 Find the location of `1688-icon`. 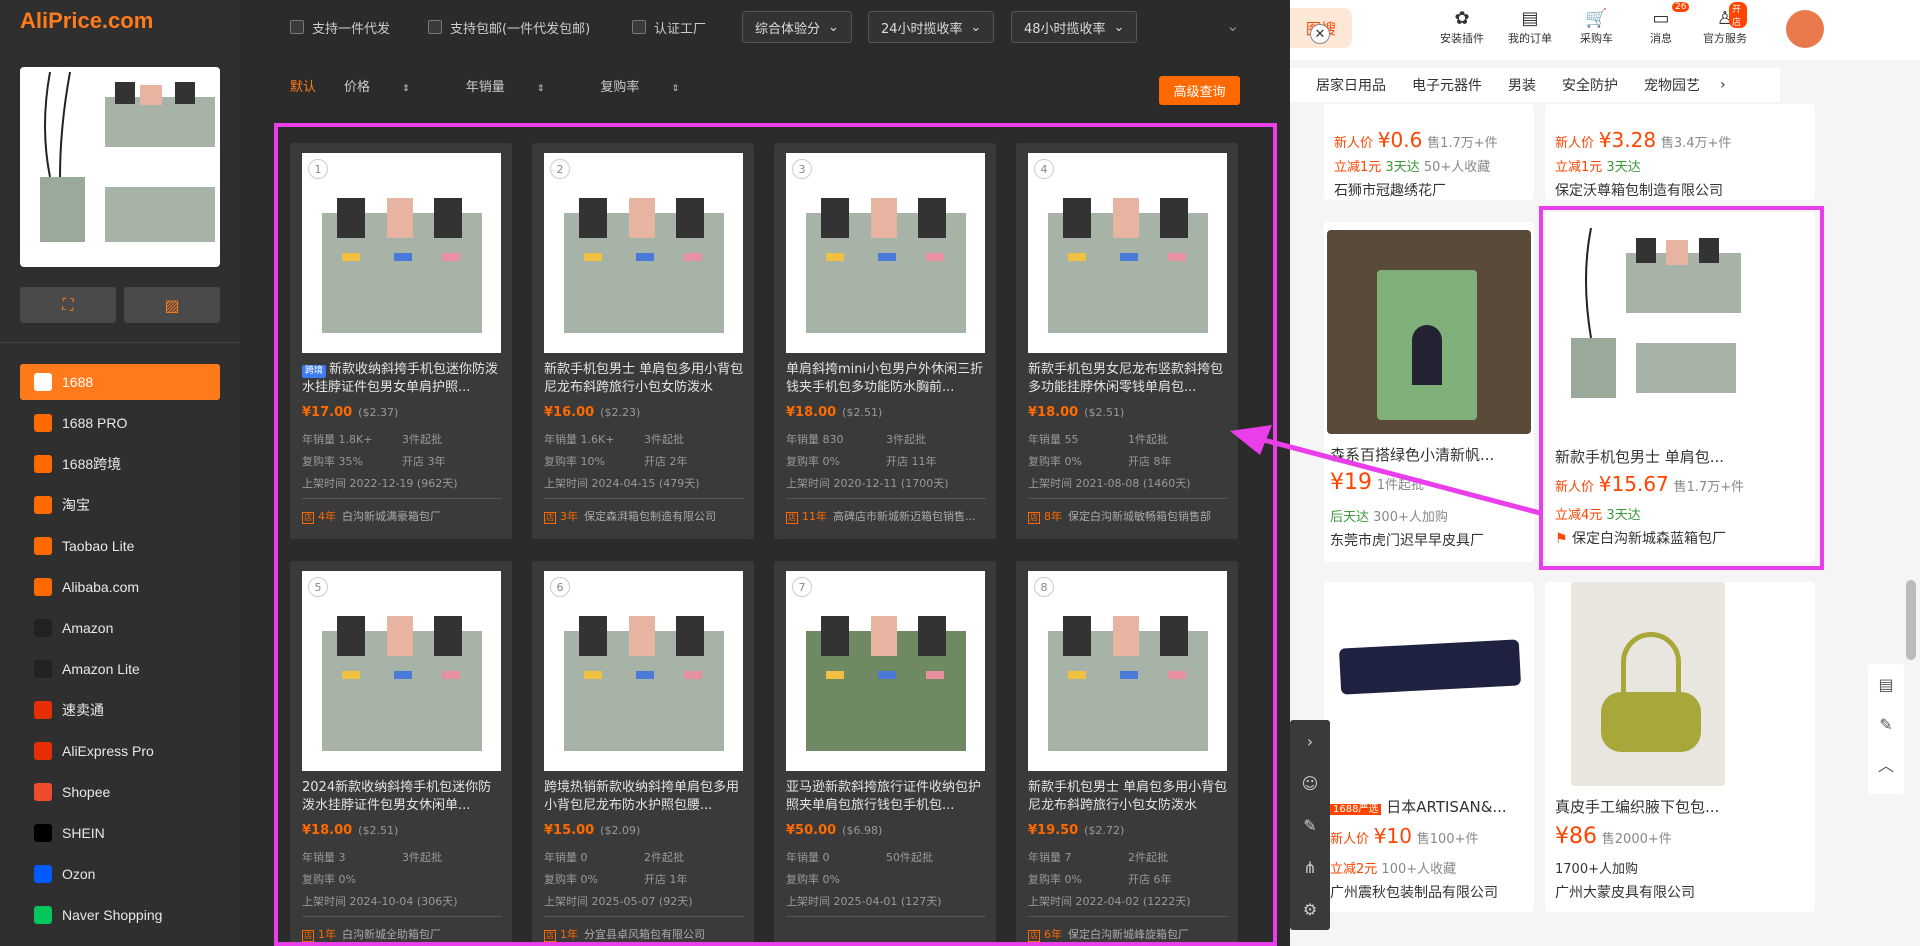

1688-icon is located at coordinates (43, 382).